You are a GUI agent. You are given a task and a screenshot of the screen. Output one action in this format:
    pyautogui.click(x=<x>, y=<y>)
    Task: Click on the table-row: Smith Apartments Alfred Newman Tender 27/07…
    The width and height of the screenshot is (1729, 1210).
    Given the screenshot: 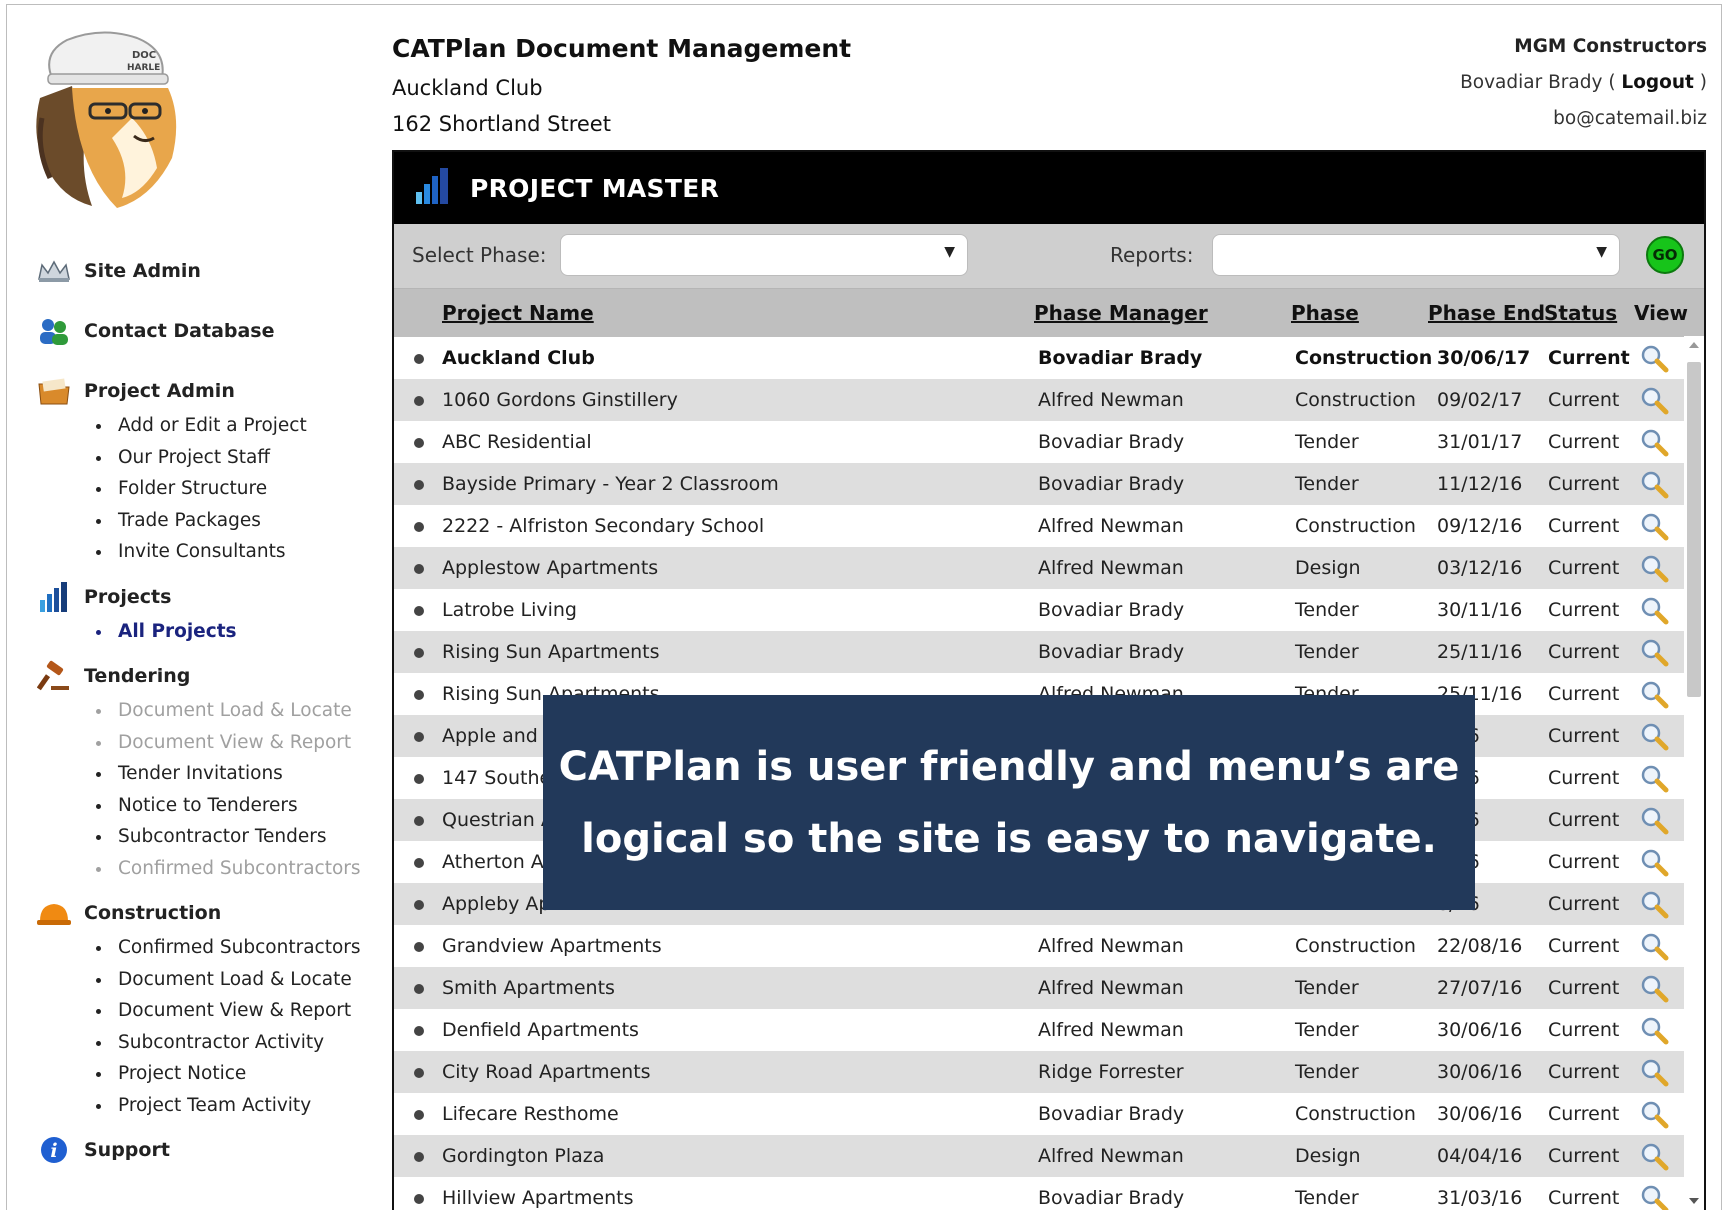 What is the action you would take?
    pyautogui.click(x=1049, y=988)
    